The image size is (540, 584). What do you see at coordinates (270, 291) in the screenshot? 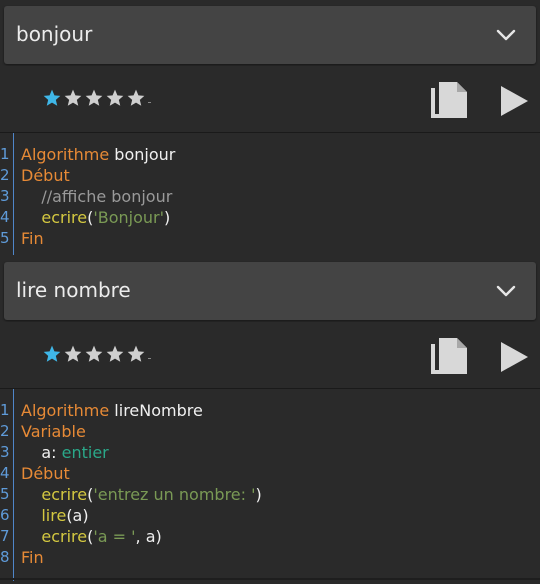
I see `card-header: lire nombre` at bounding box center [270, 291].